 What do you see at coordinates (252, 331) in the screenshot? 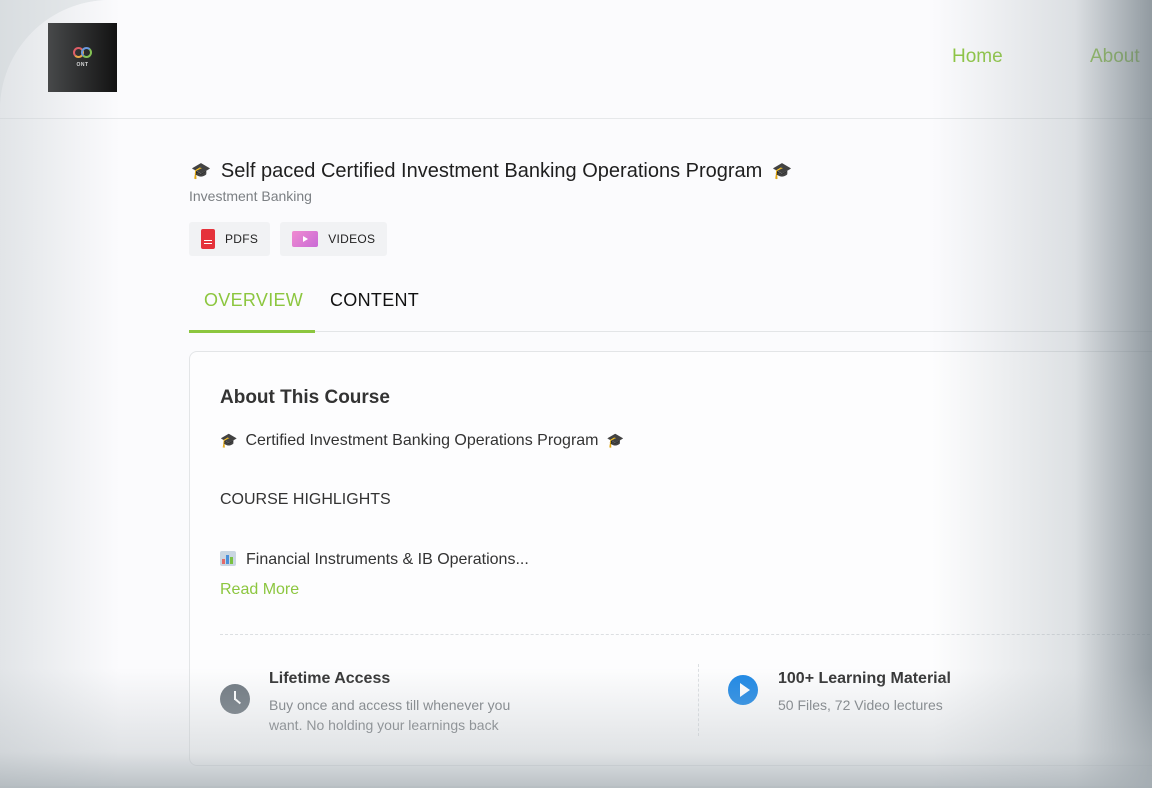
I see `active-tab-indicator` at bounding box center [252, 331].